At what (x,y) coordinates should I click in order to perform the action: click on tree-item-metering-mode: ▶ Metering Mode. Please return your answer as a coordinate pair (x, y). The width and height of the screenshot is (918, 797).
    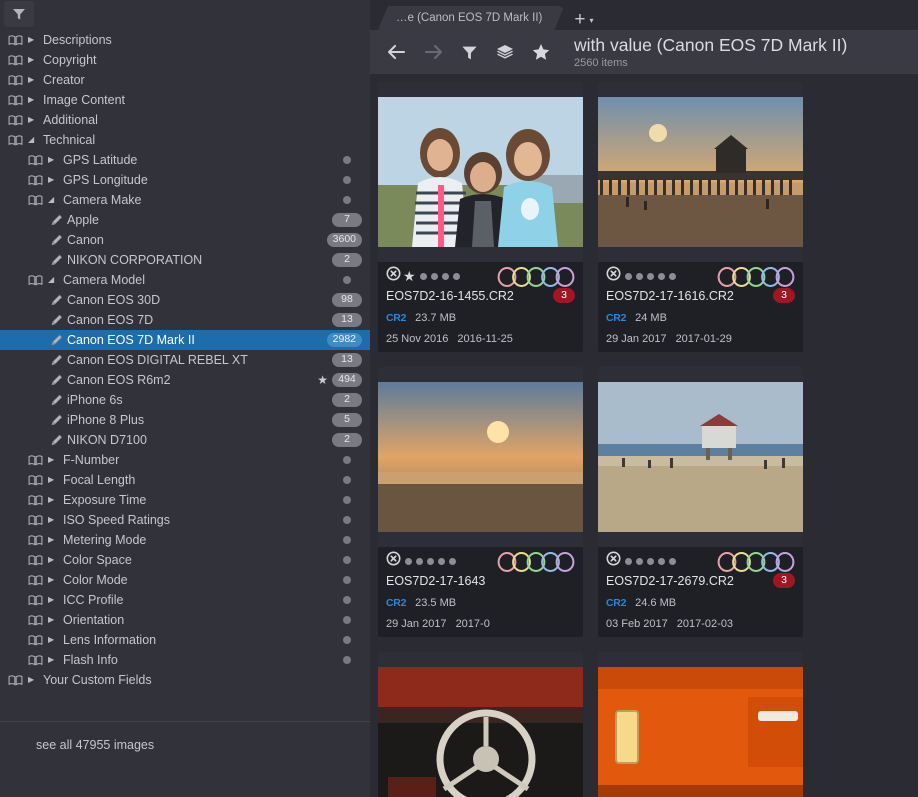
    Looking at the image, I should click on (185, 540).